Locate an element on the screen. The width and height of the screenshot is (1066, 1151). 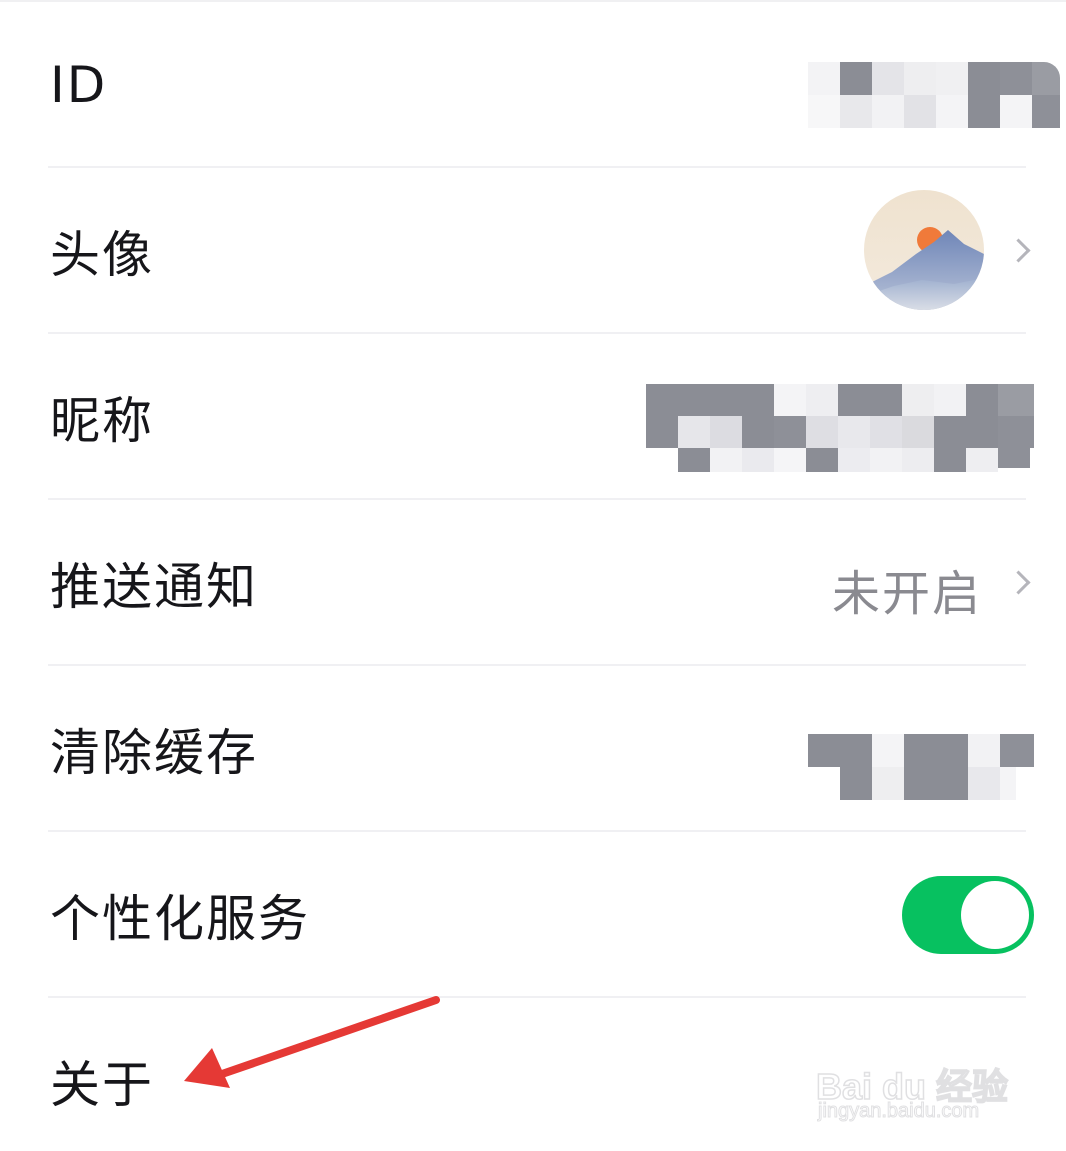
red-arrow-annotation is located at coordinates (312, 1042).